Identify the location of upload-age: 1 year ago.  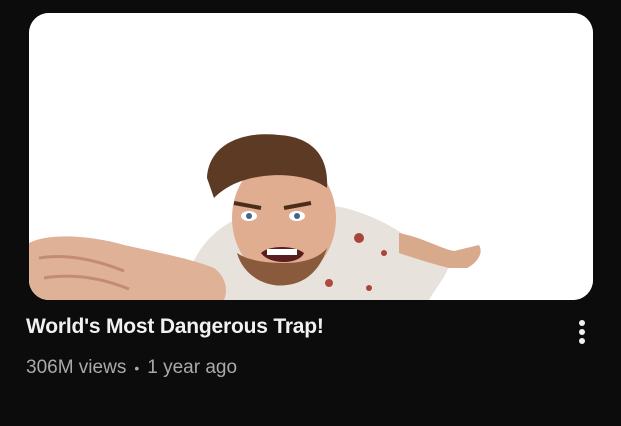
(192, 367).